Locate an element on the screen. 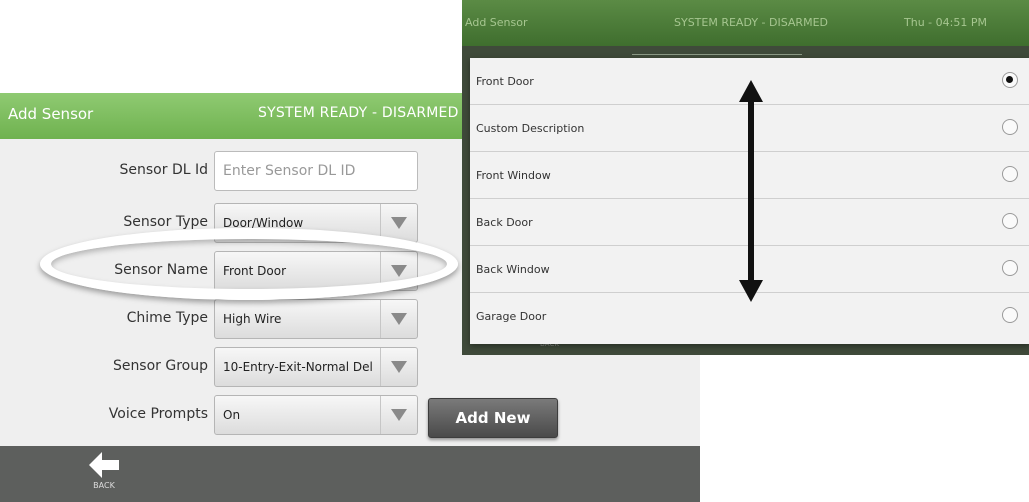 This screenshot has width=1029, height=502. sensor-dl-id-input is located at coordinates (310, 171).